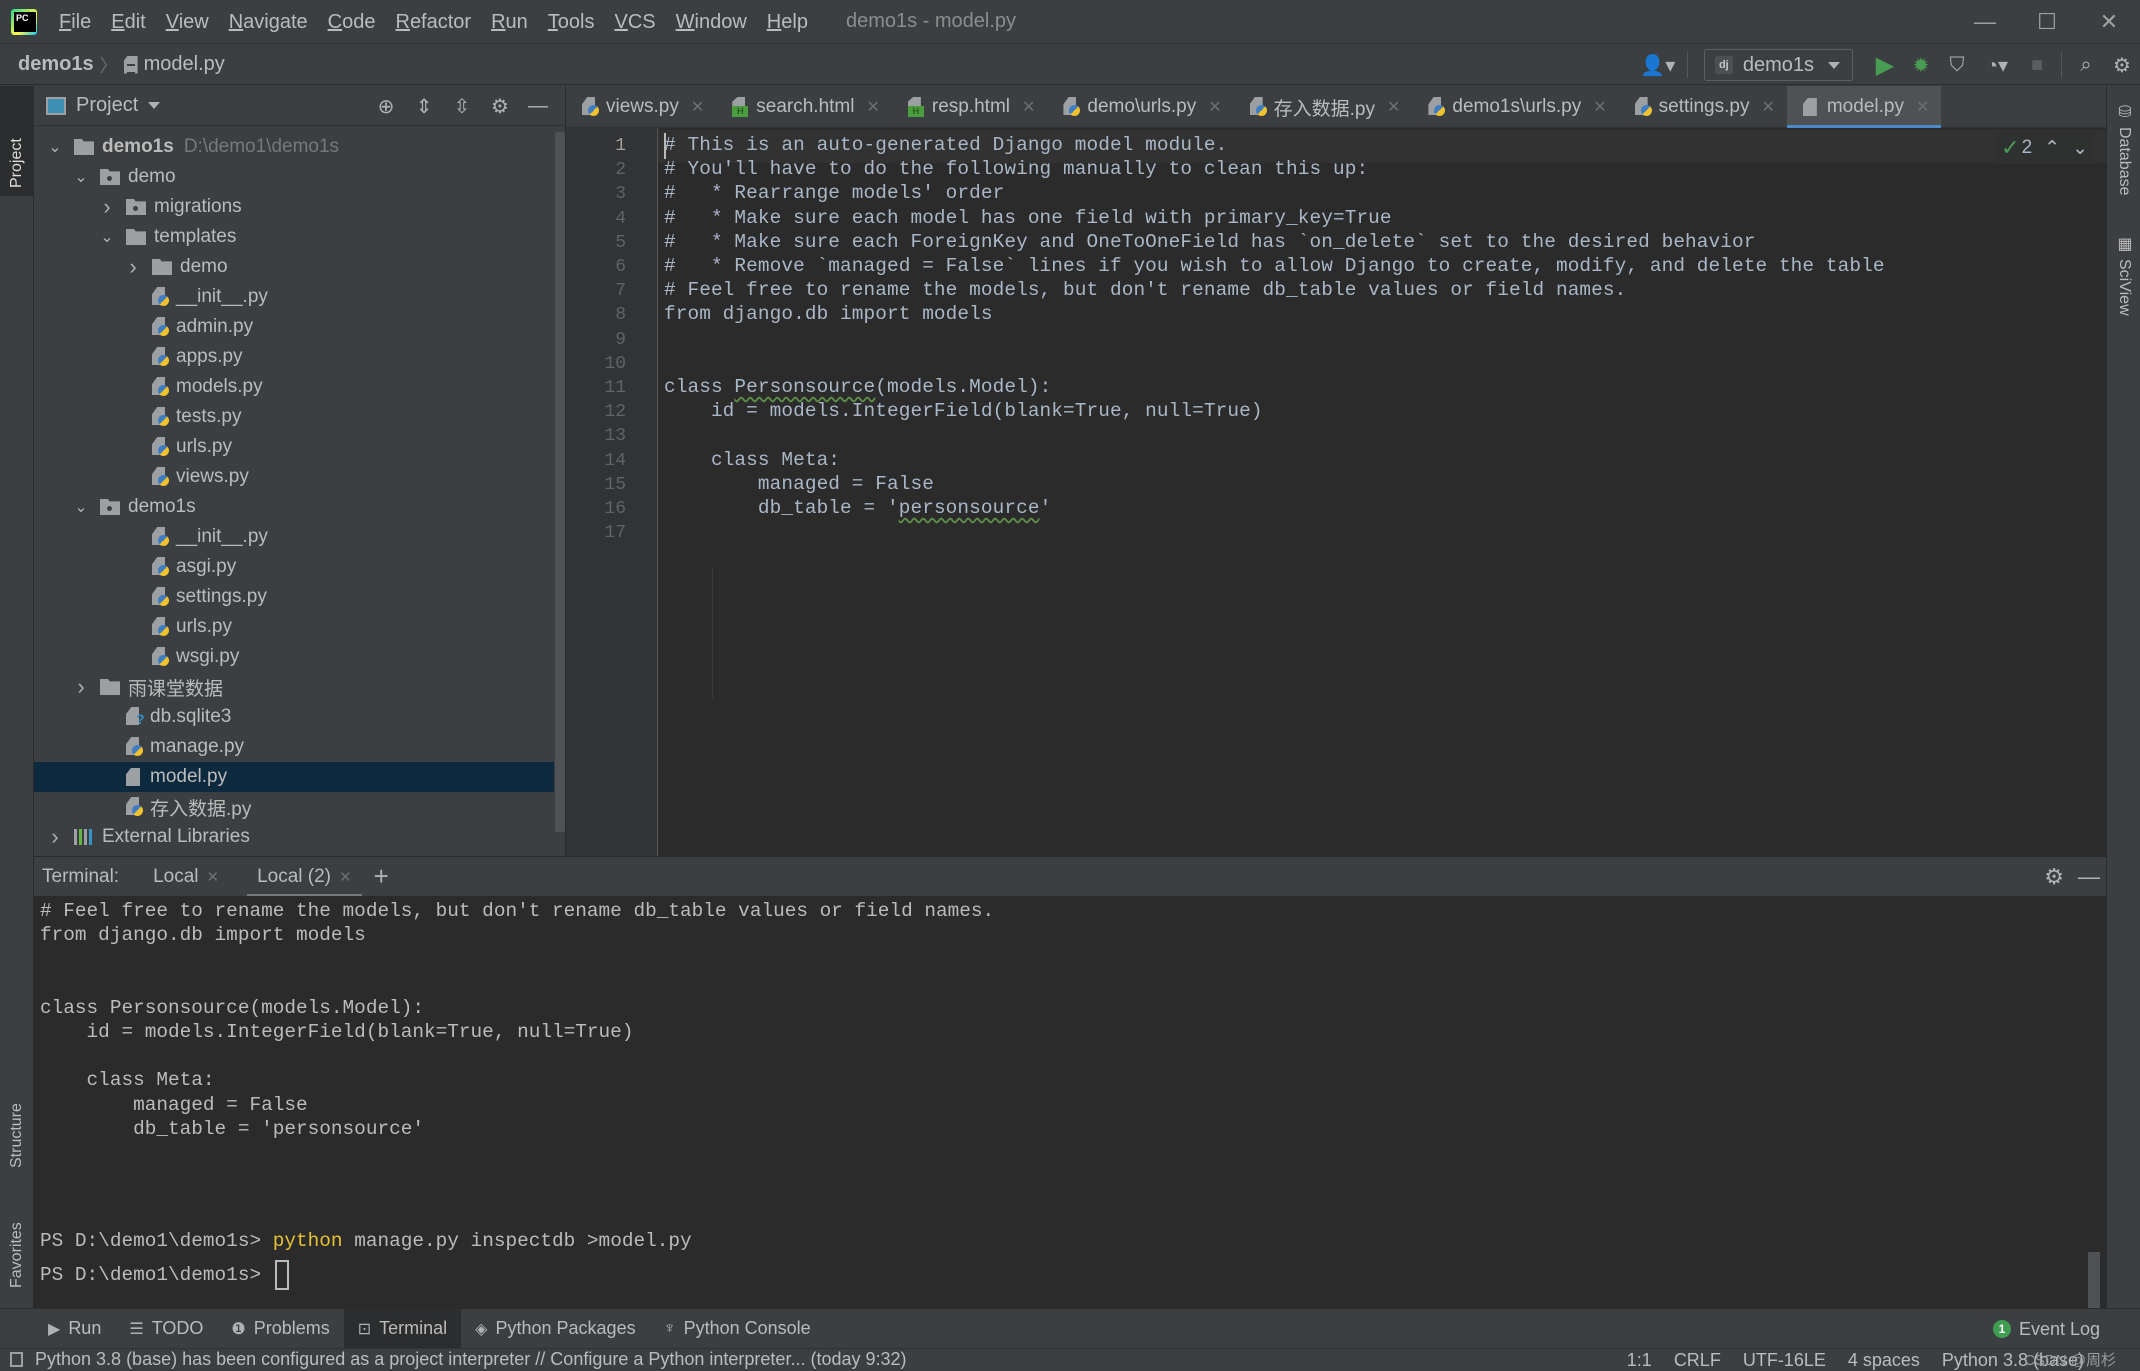 The width and height of the screenshot is (2140, 1371). Describe the element at coordinates (1703, 107) in the screenshot. I see `editor-tab: settings.py ✕` at that location.